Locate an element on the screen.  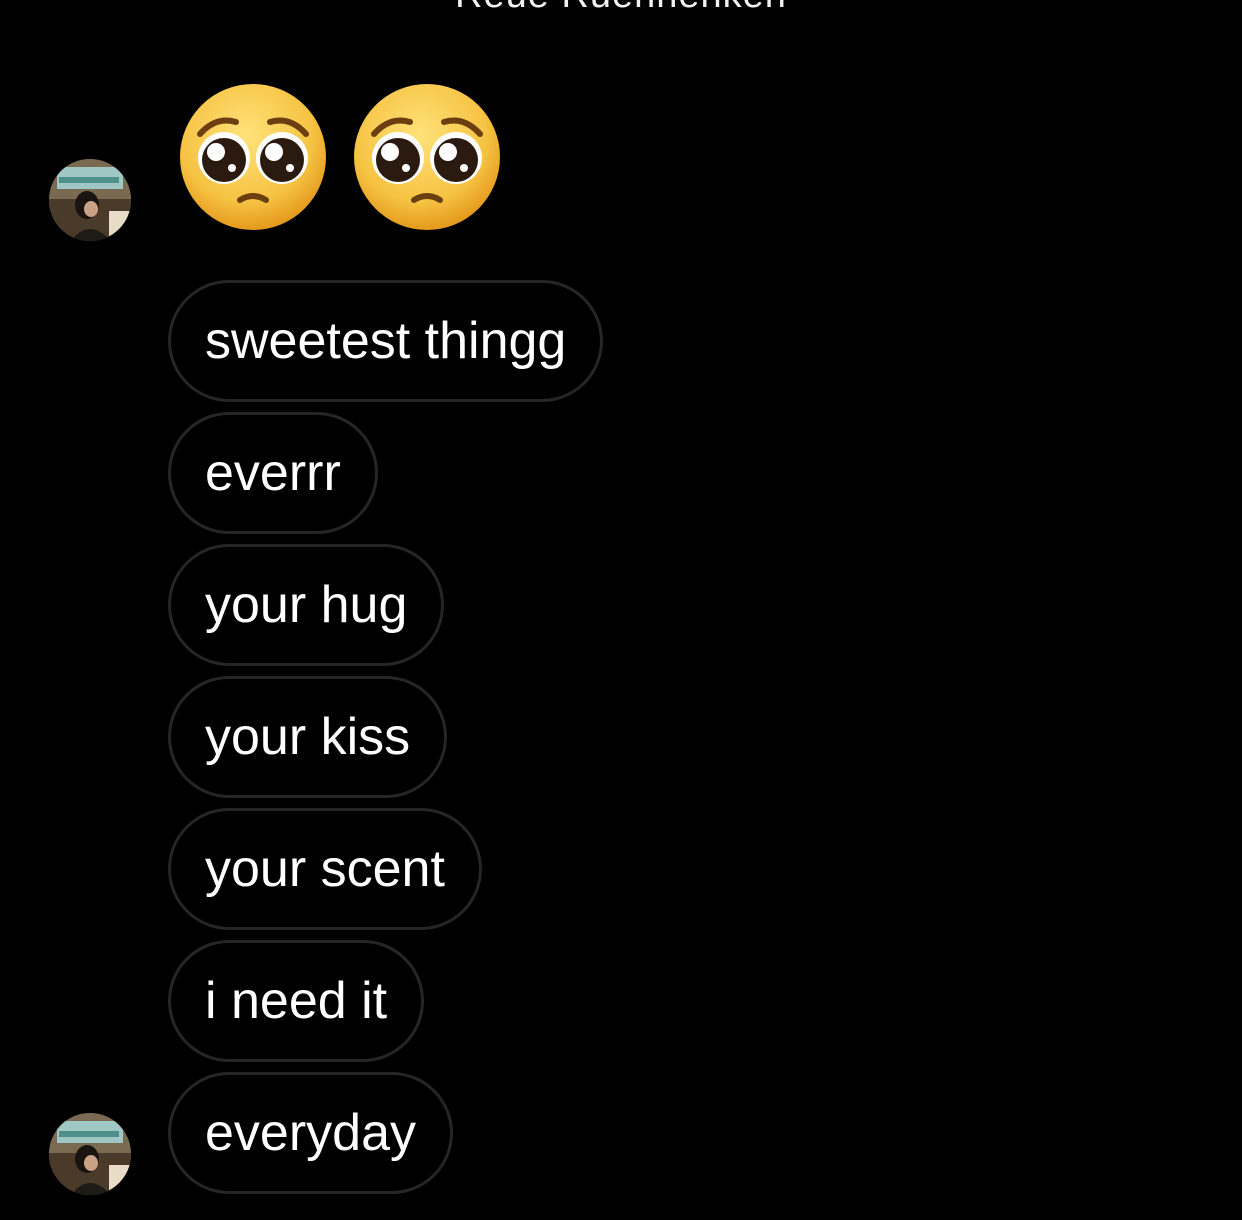
emoji-message is located at coordinates (340, 159).